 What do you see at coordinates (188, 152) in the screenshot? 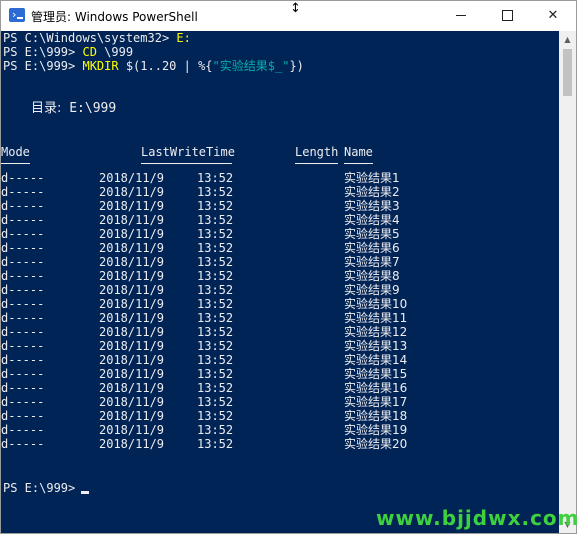
I see `header-lastwritetime: LastWriteTime` at bounding box center [188, 152].